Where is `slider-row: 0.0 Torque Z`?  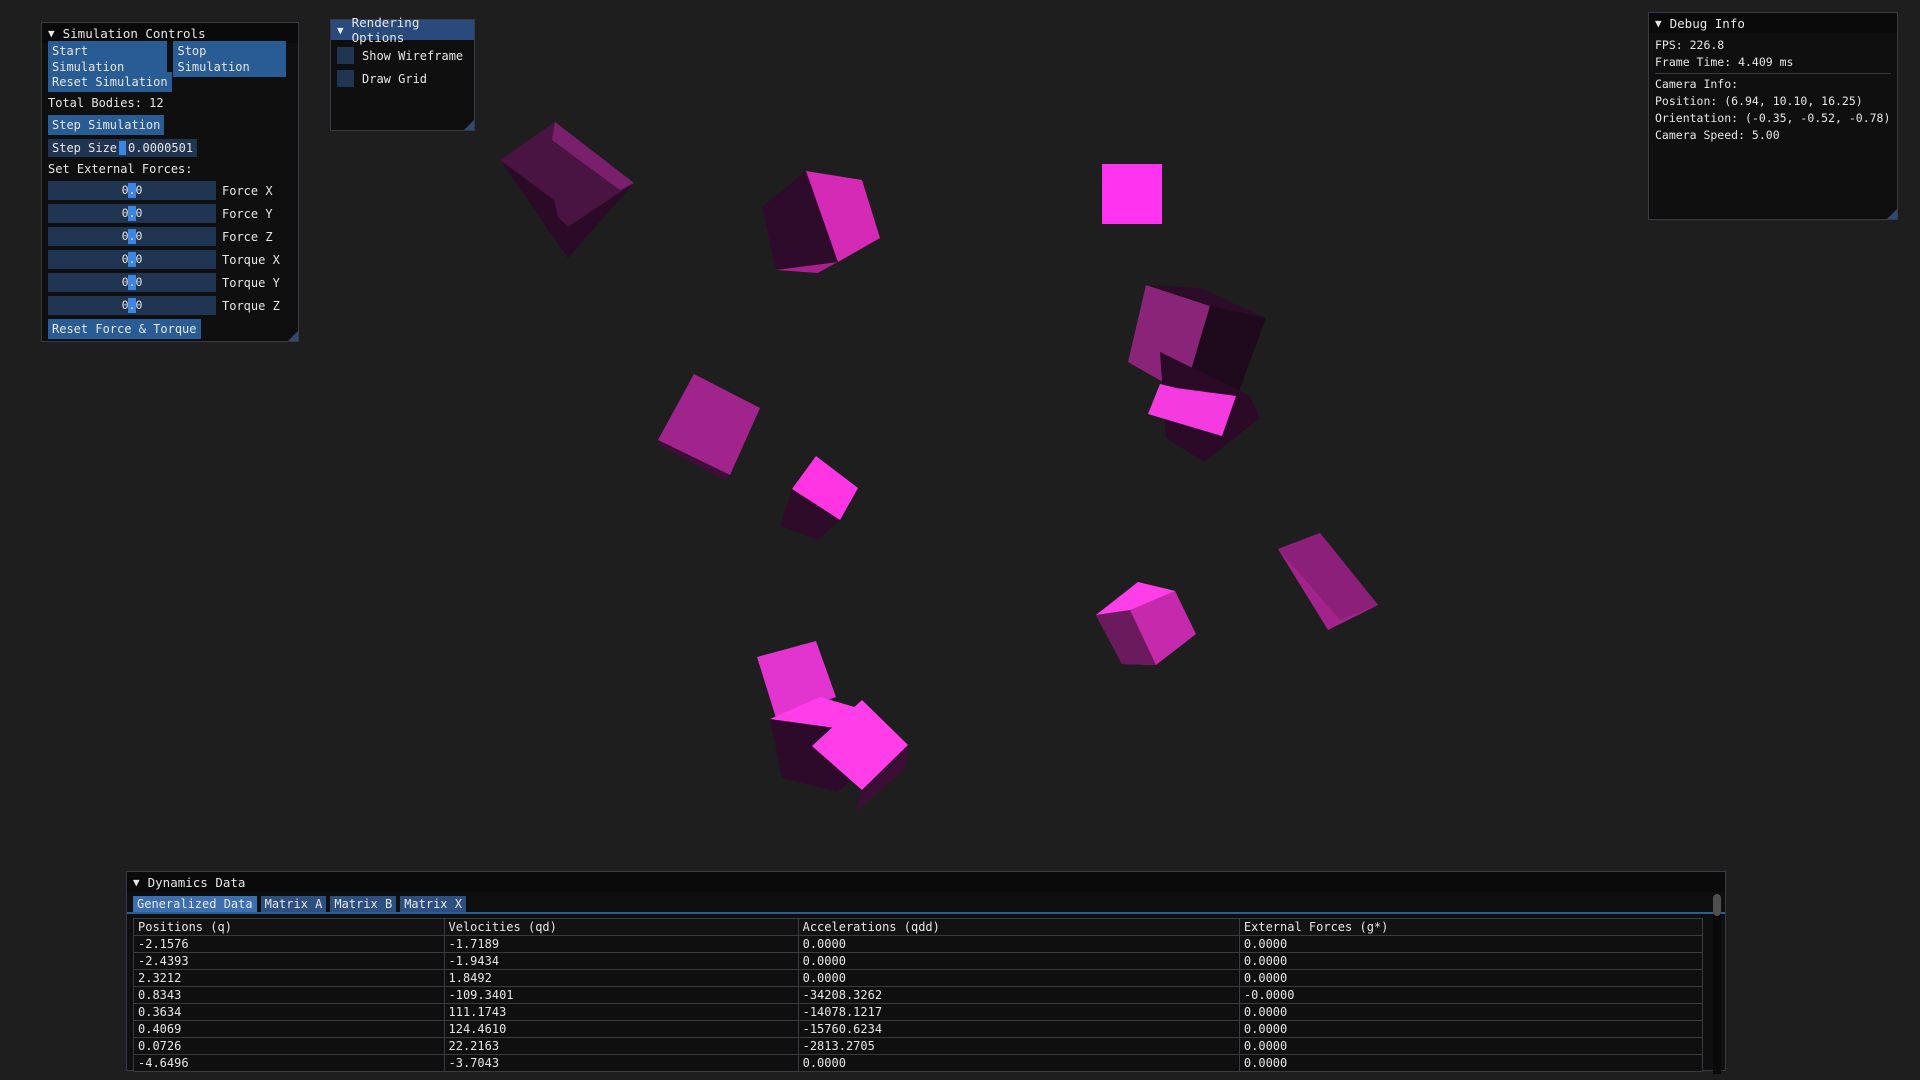 slider-row: 0.0 Torque Z is located at coordinates (170, 305).